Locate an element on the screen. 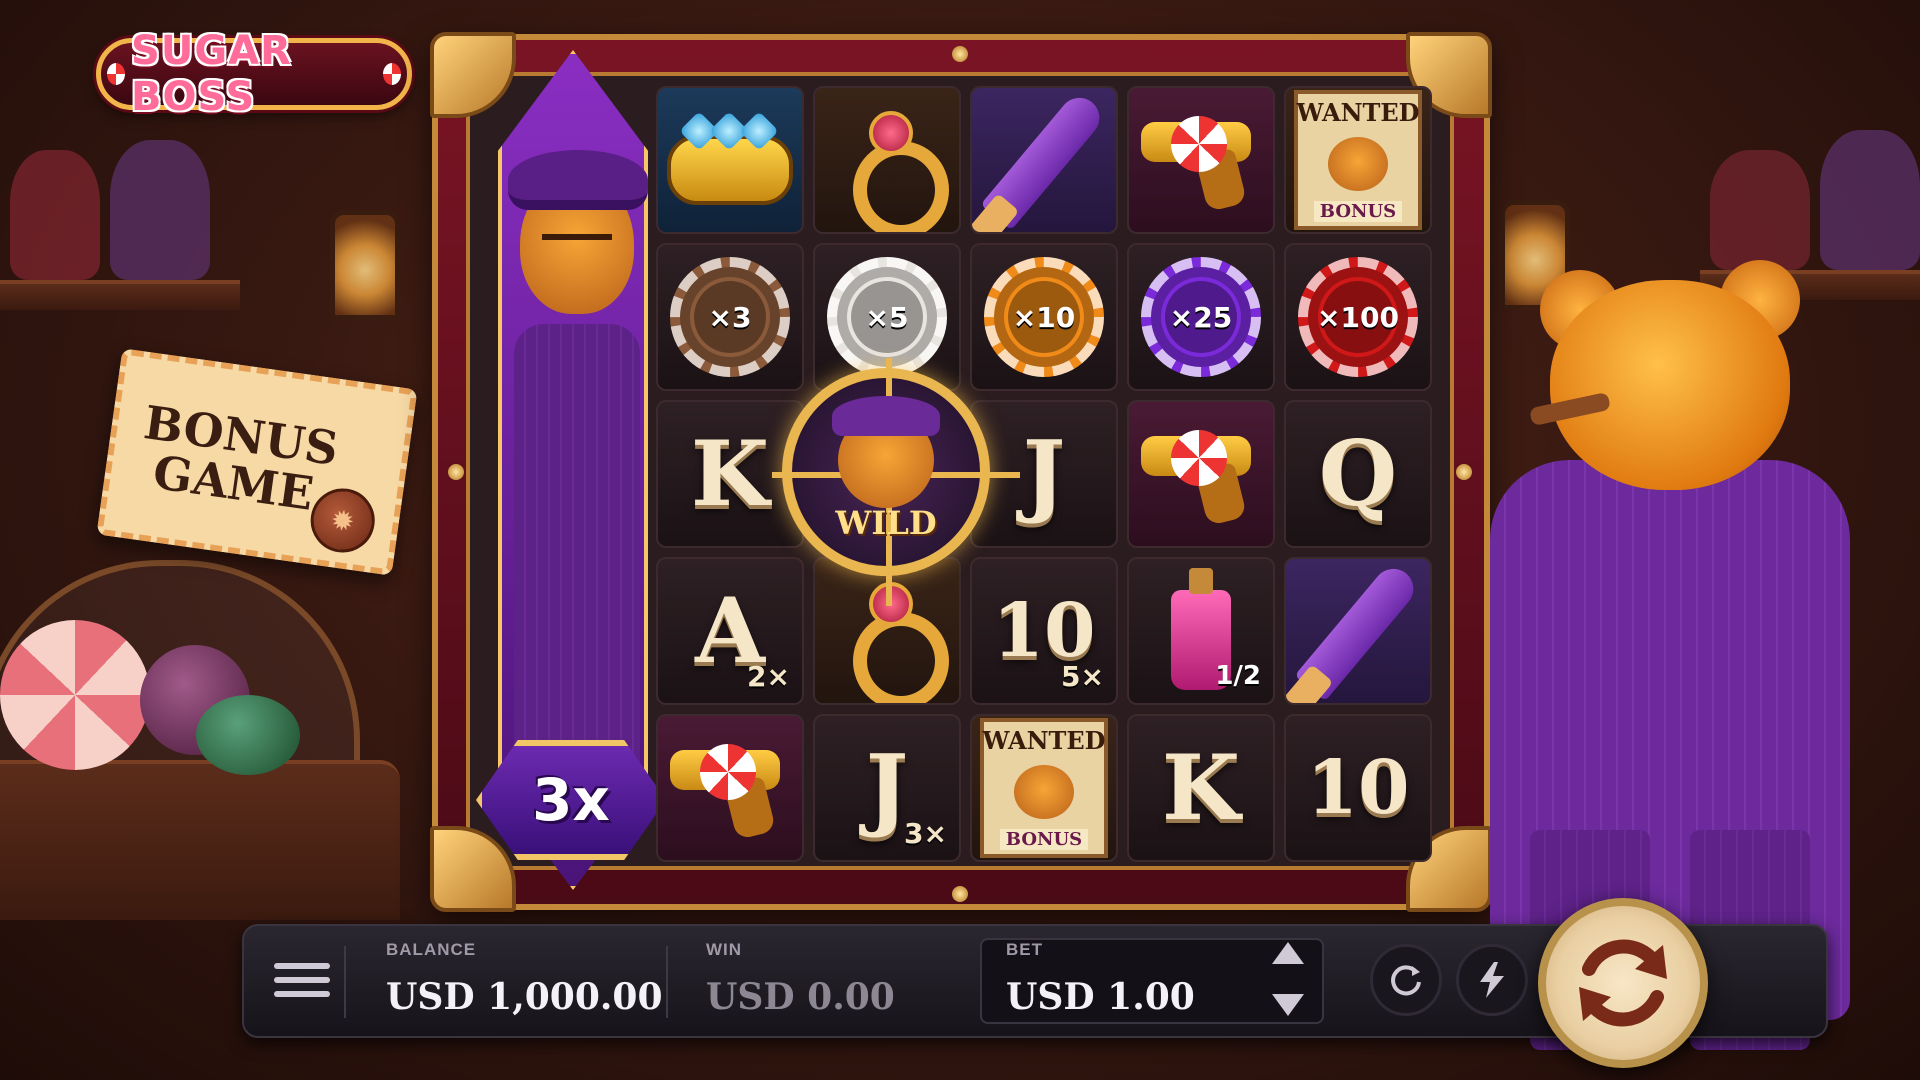 This screenshot has height=1080, width=1920. win-label: WIN is located at coordinates (724, 949).